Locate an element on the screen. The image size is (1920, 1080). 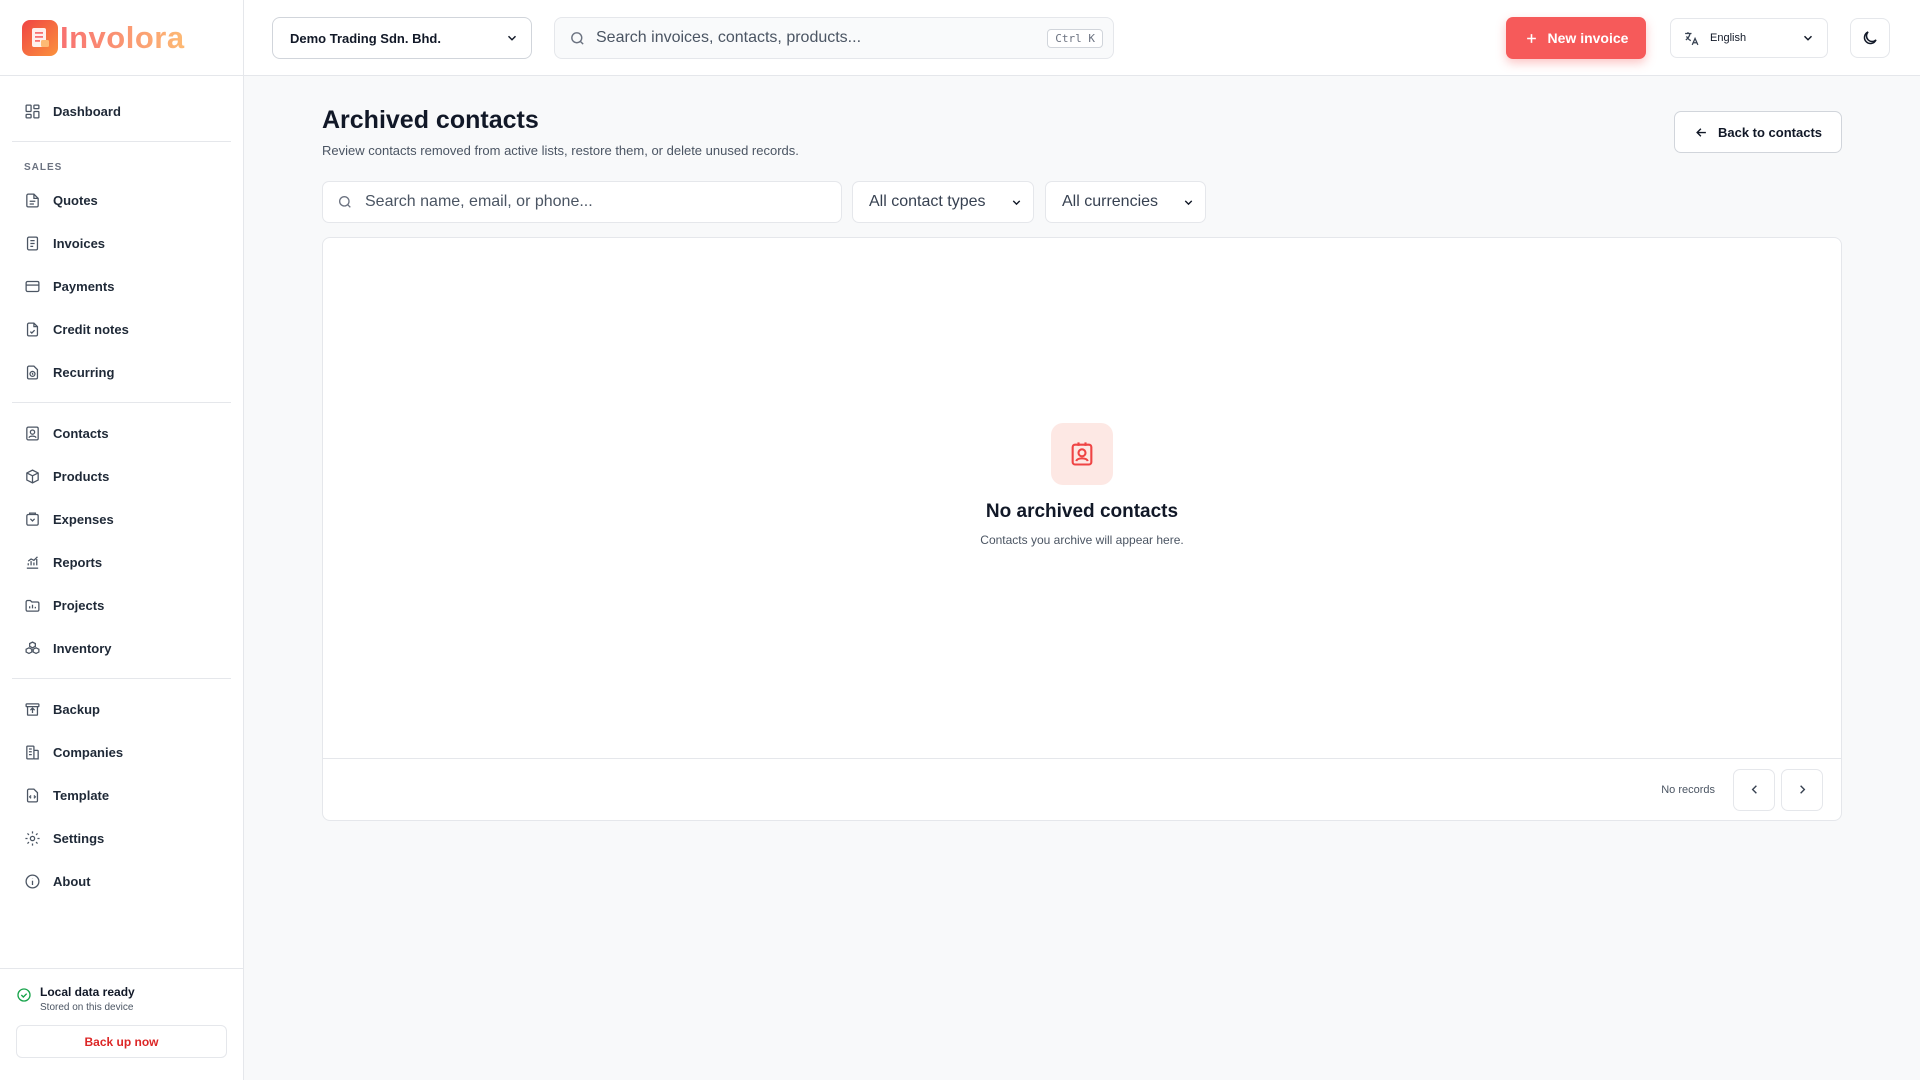
sidebar-item-inventory: Inventory is located at coordinates (121, 648).